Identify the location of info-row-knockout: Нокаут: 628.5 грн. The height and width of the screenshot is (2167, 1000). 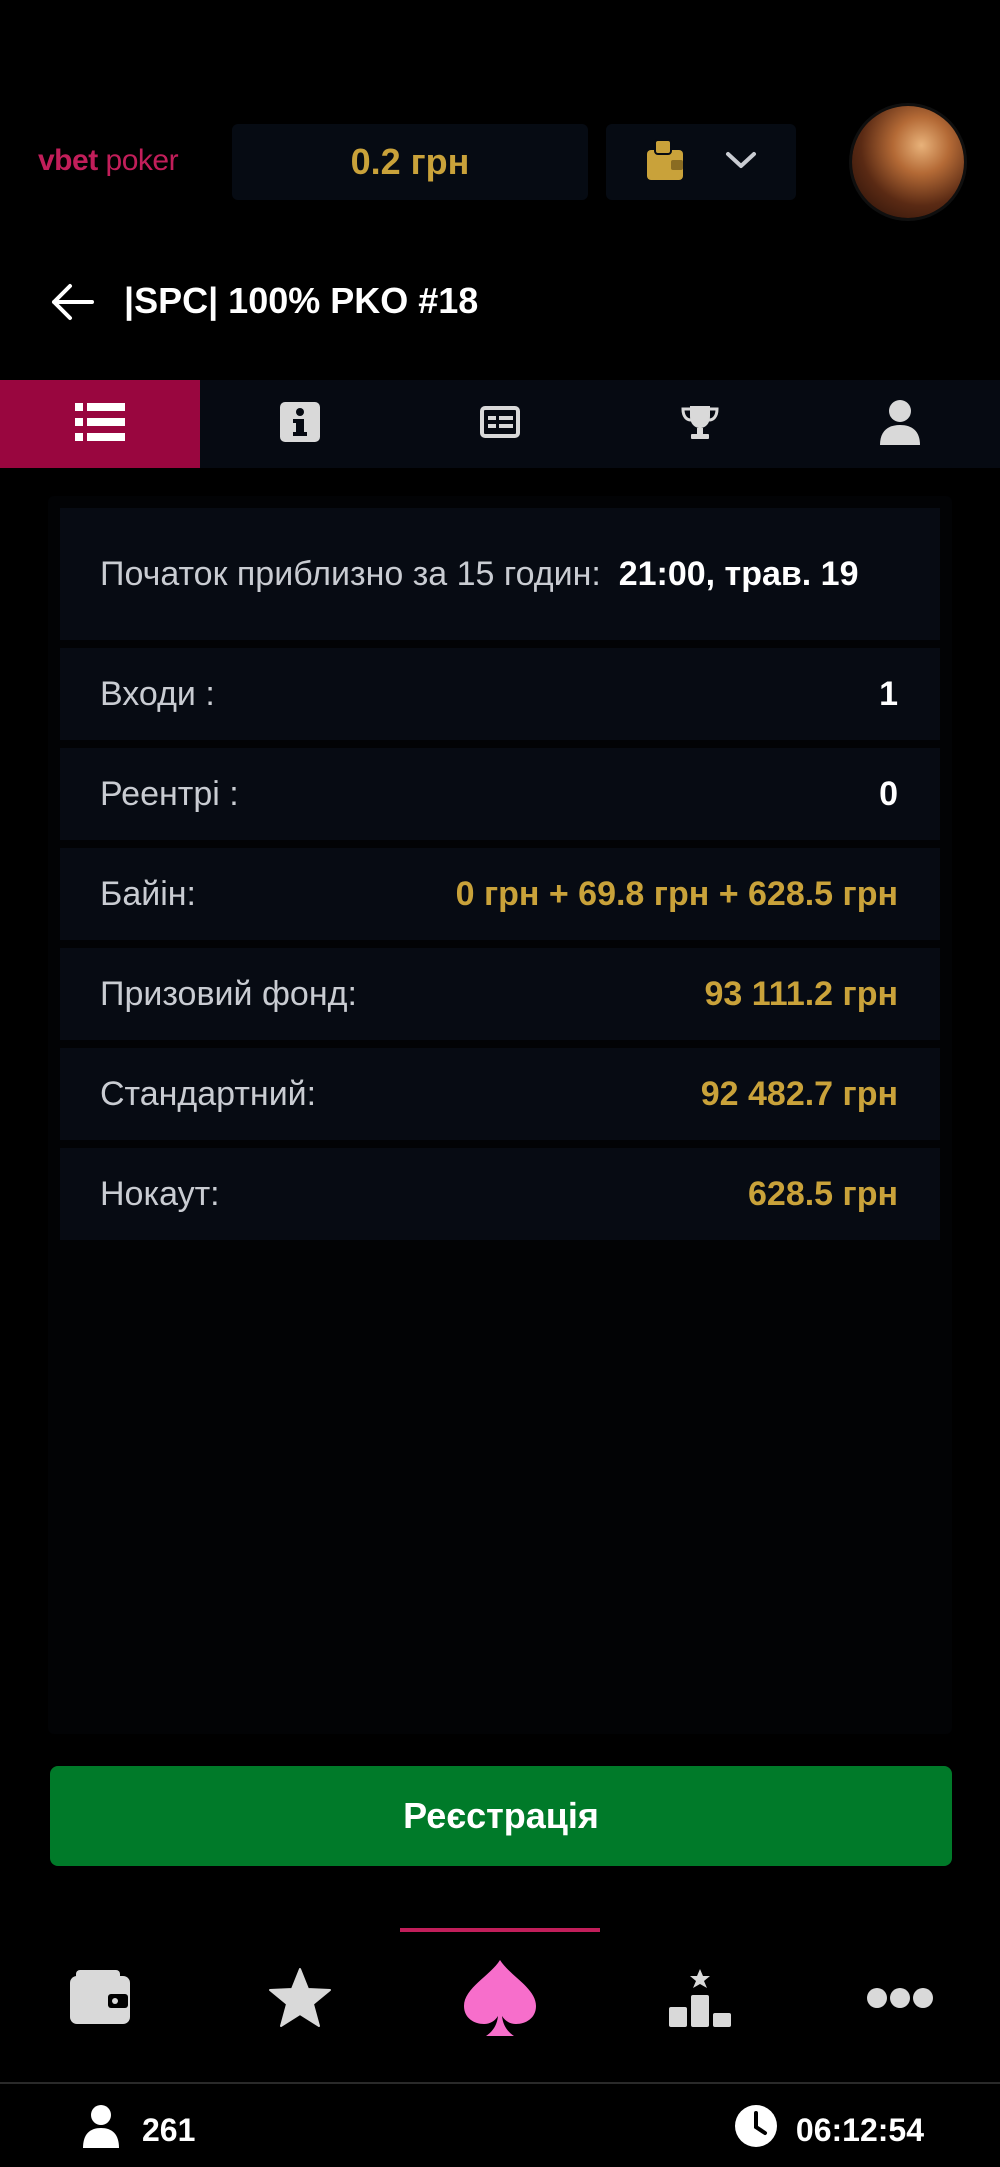
(500, 1194).